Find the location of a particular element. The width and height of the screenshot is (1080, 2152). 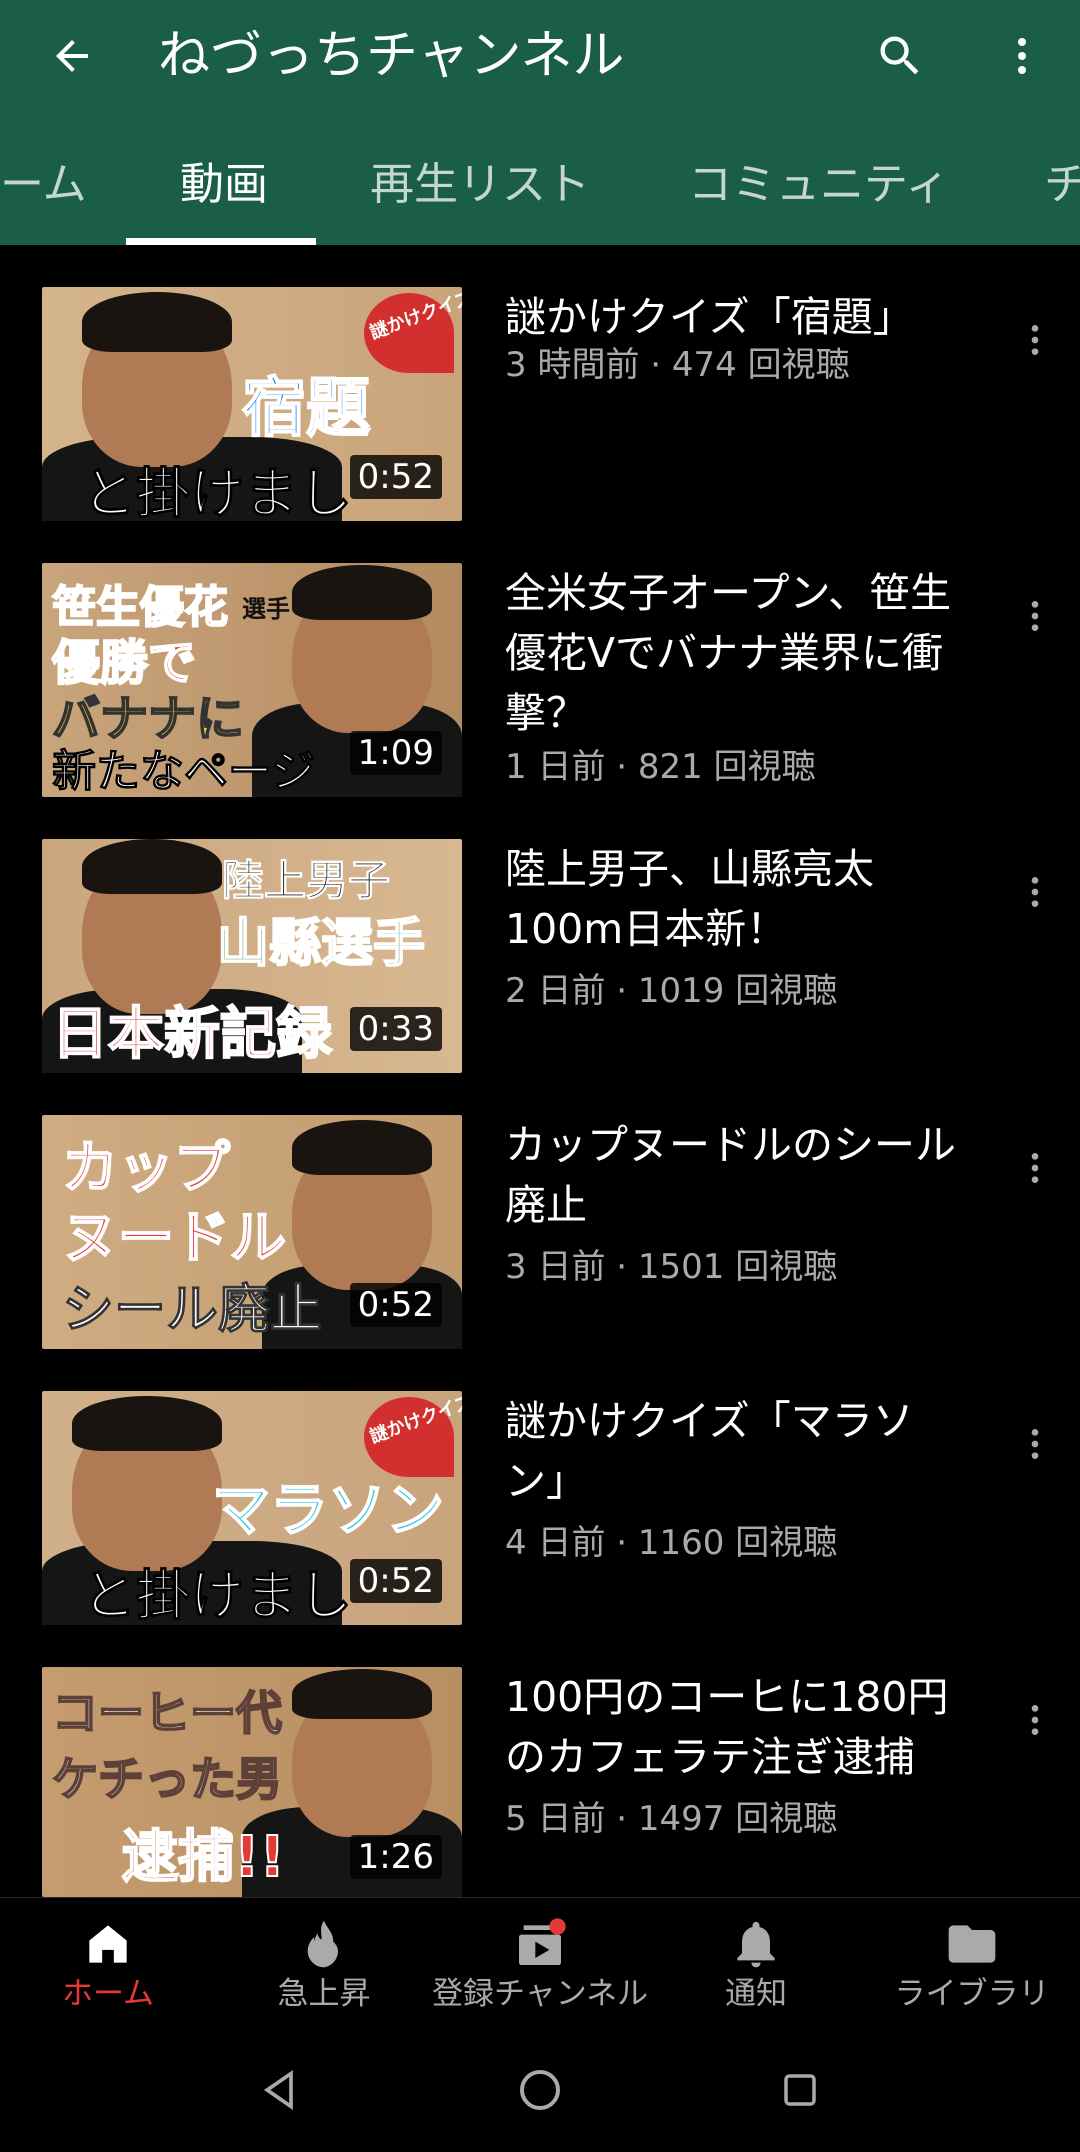

bell-icon is located at coordinates (756, 1944).